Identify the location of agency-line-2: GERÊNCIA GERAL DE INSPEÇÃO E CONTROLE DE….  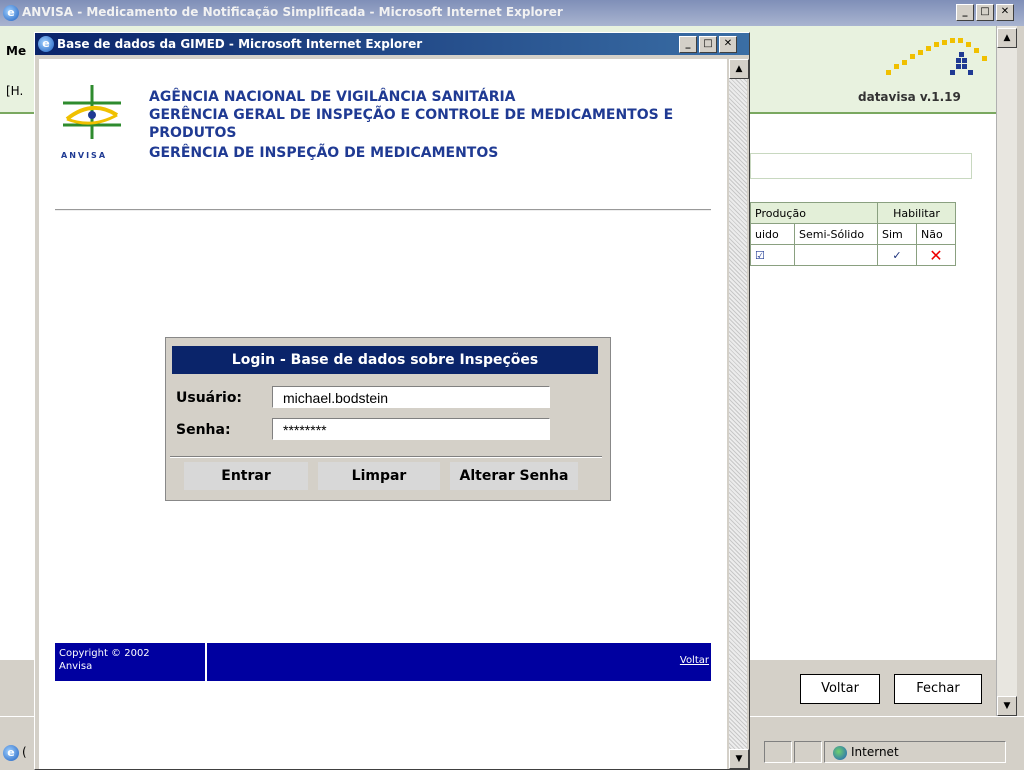
(411, 115).